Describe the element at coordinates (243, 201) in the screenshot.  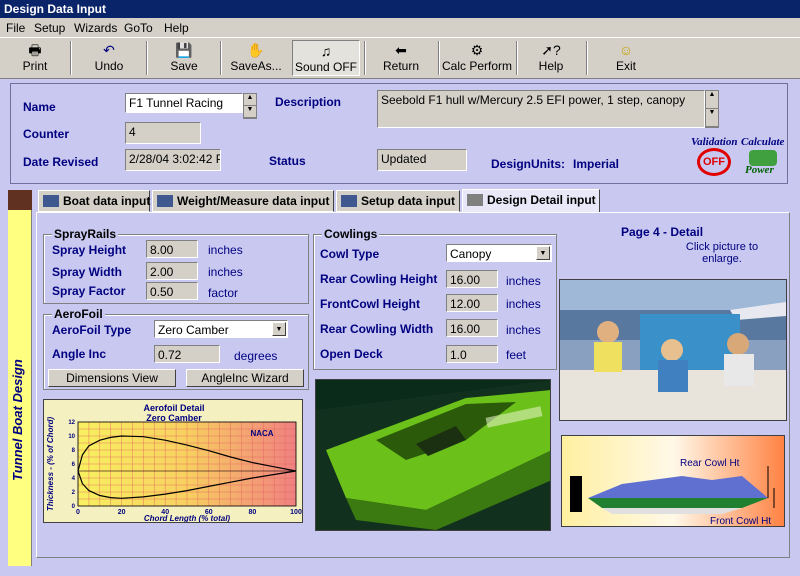
I see `tab-weight-measure: Weight/Measure data input` at that location.